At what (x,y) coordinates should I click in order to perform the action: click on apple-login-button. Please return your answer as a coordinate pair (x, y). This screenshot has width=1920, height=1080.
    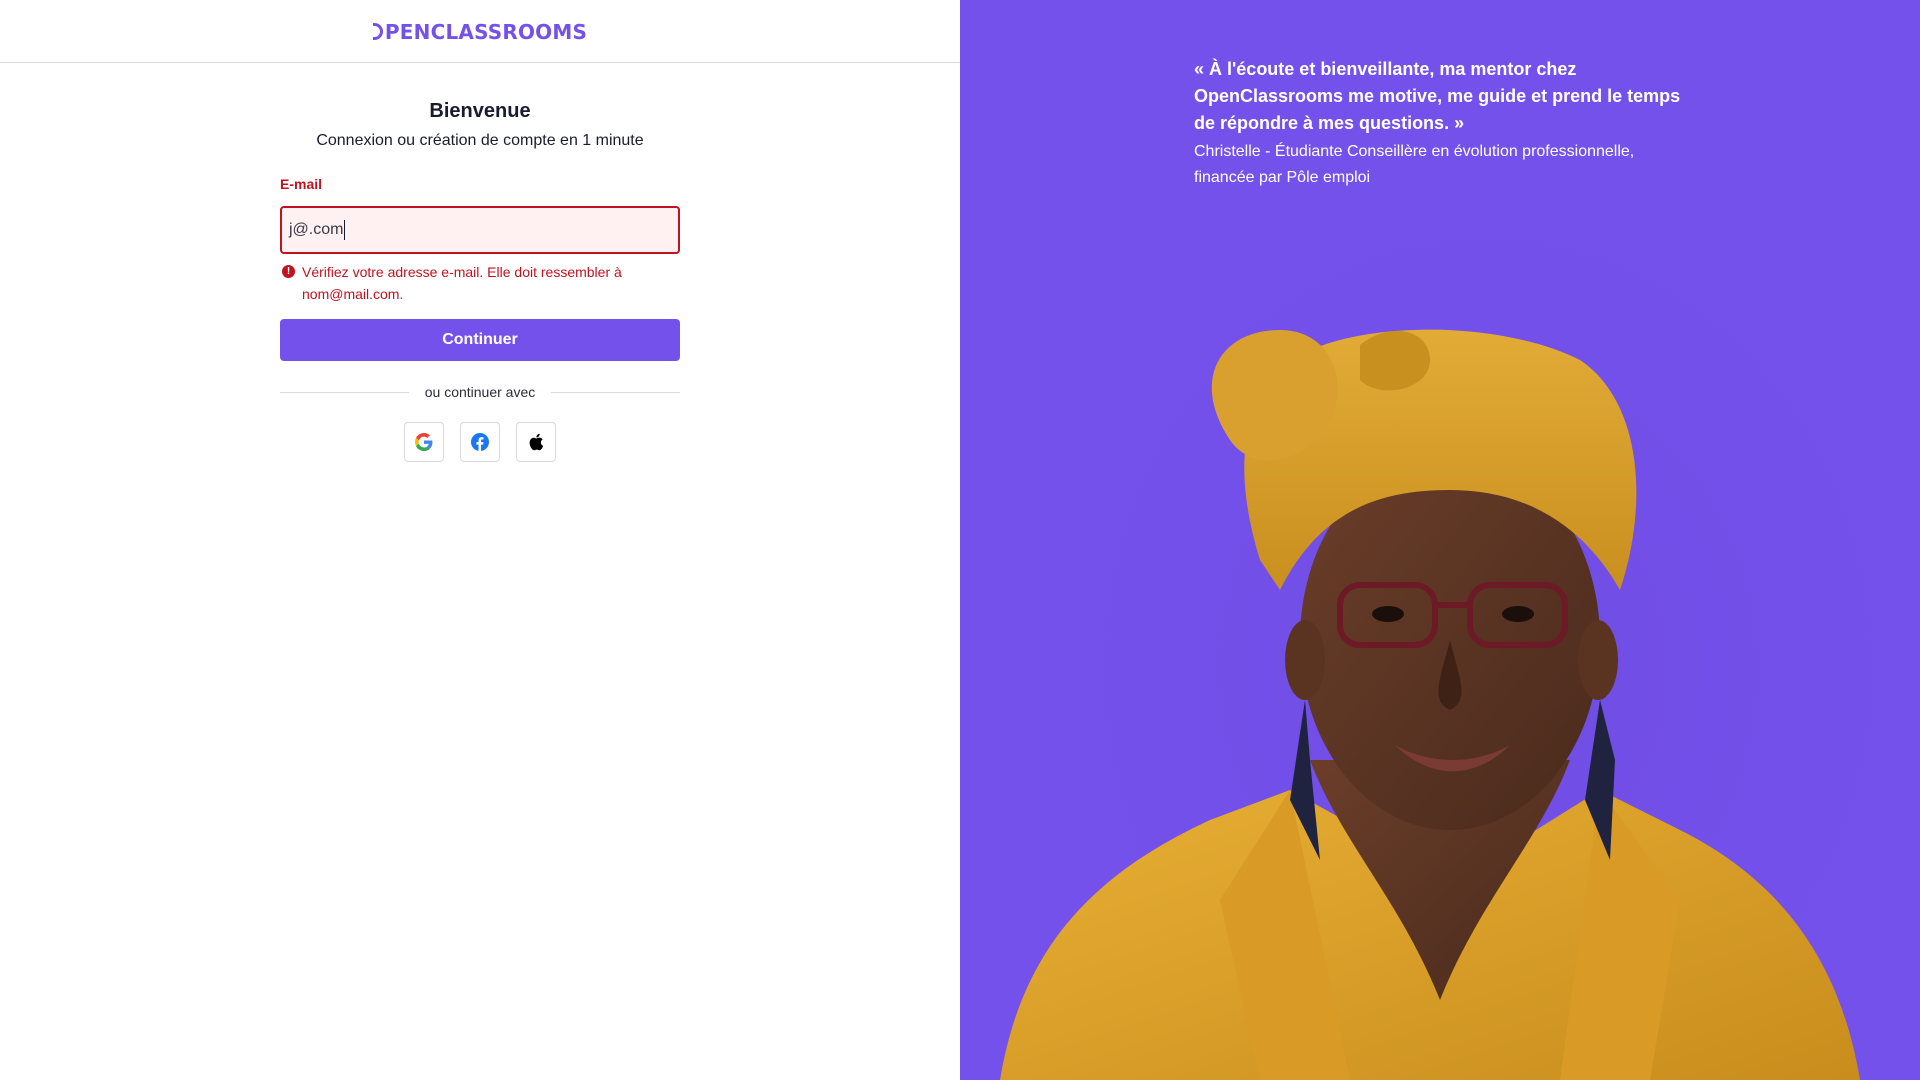
    Looking at the image, I should click on (536, 442).